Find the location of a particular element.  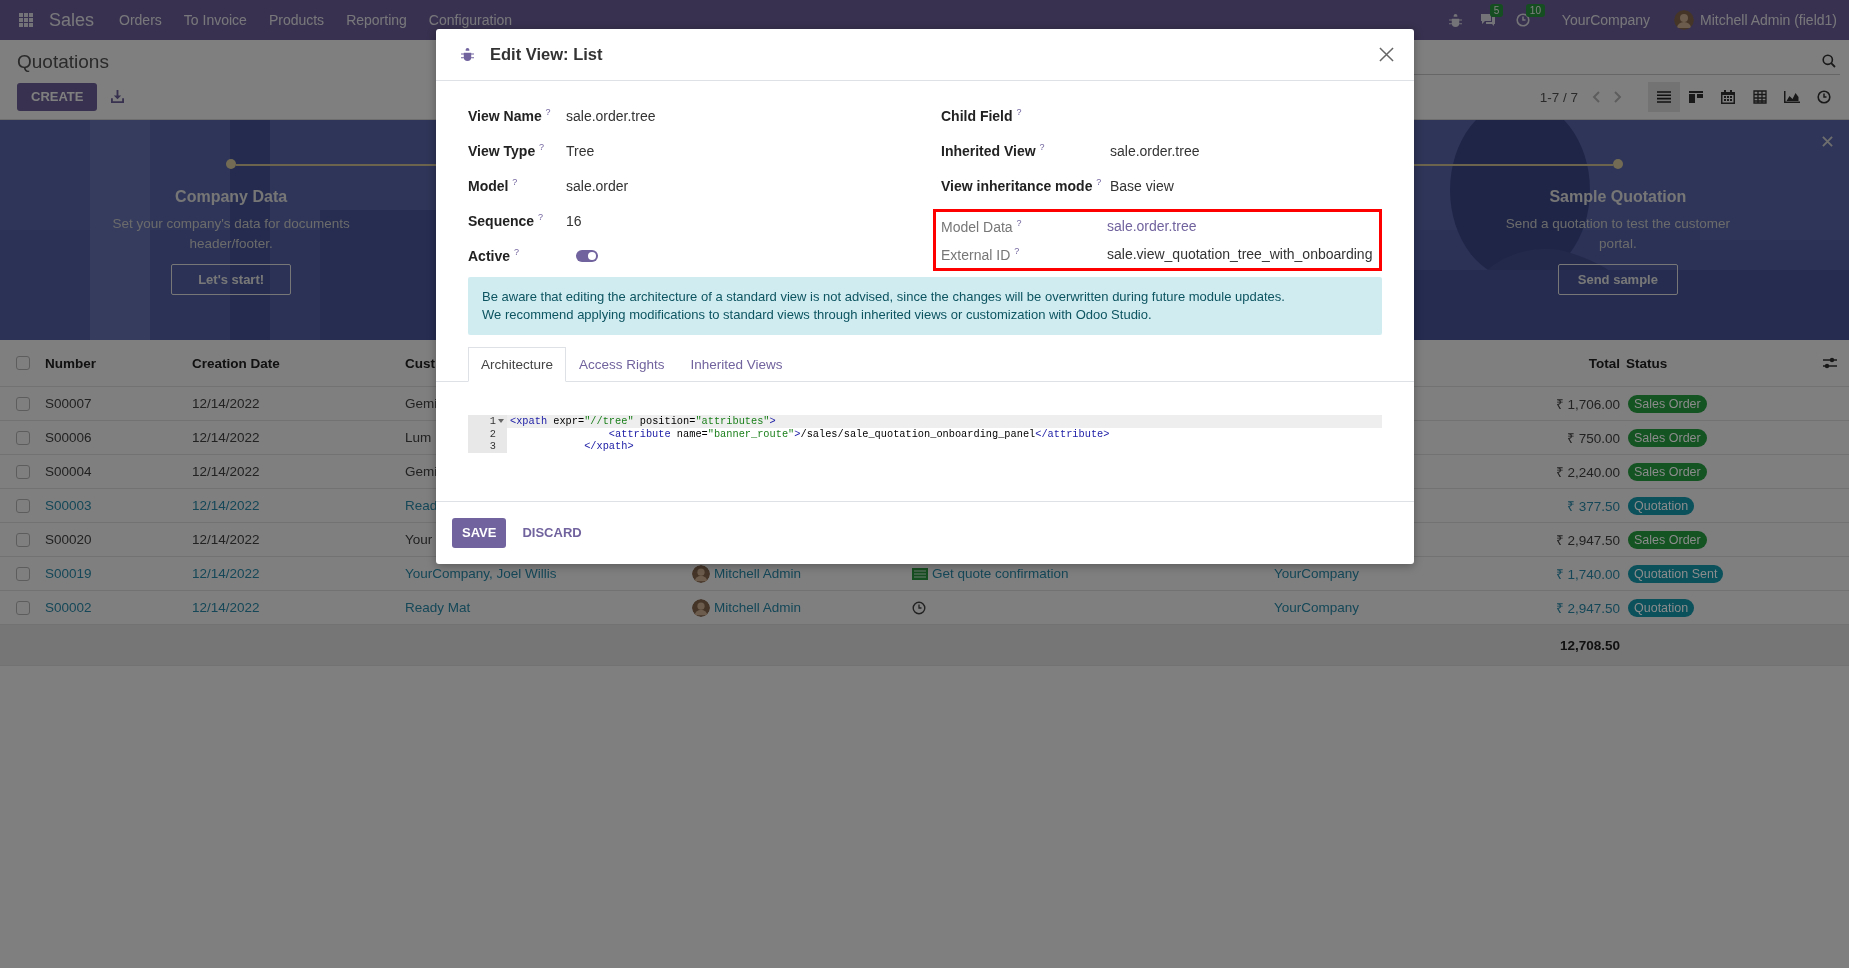

list-view-button is located at coordinates (1664, 97).